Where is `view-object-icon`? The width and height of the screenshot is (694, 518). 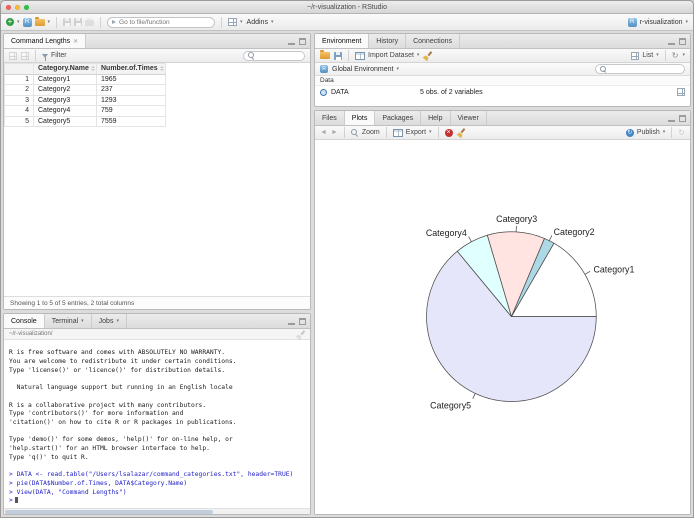 view-object-icon is located at coordinates (681, 92).